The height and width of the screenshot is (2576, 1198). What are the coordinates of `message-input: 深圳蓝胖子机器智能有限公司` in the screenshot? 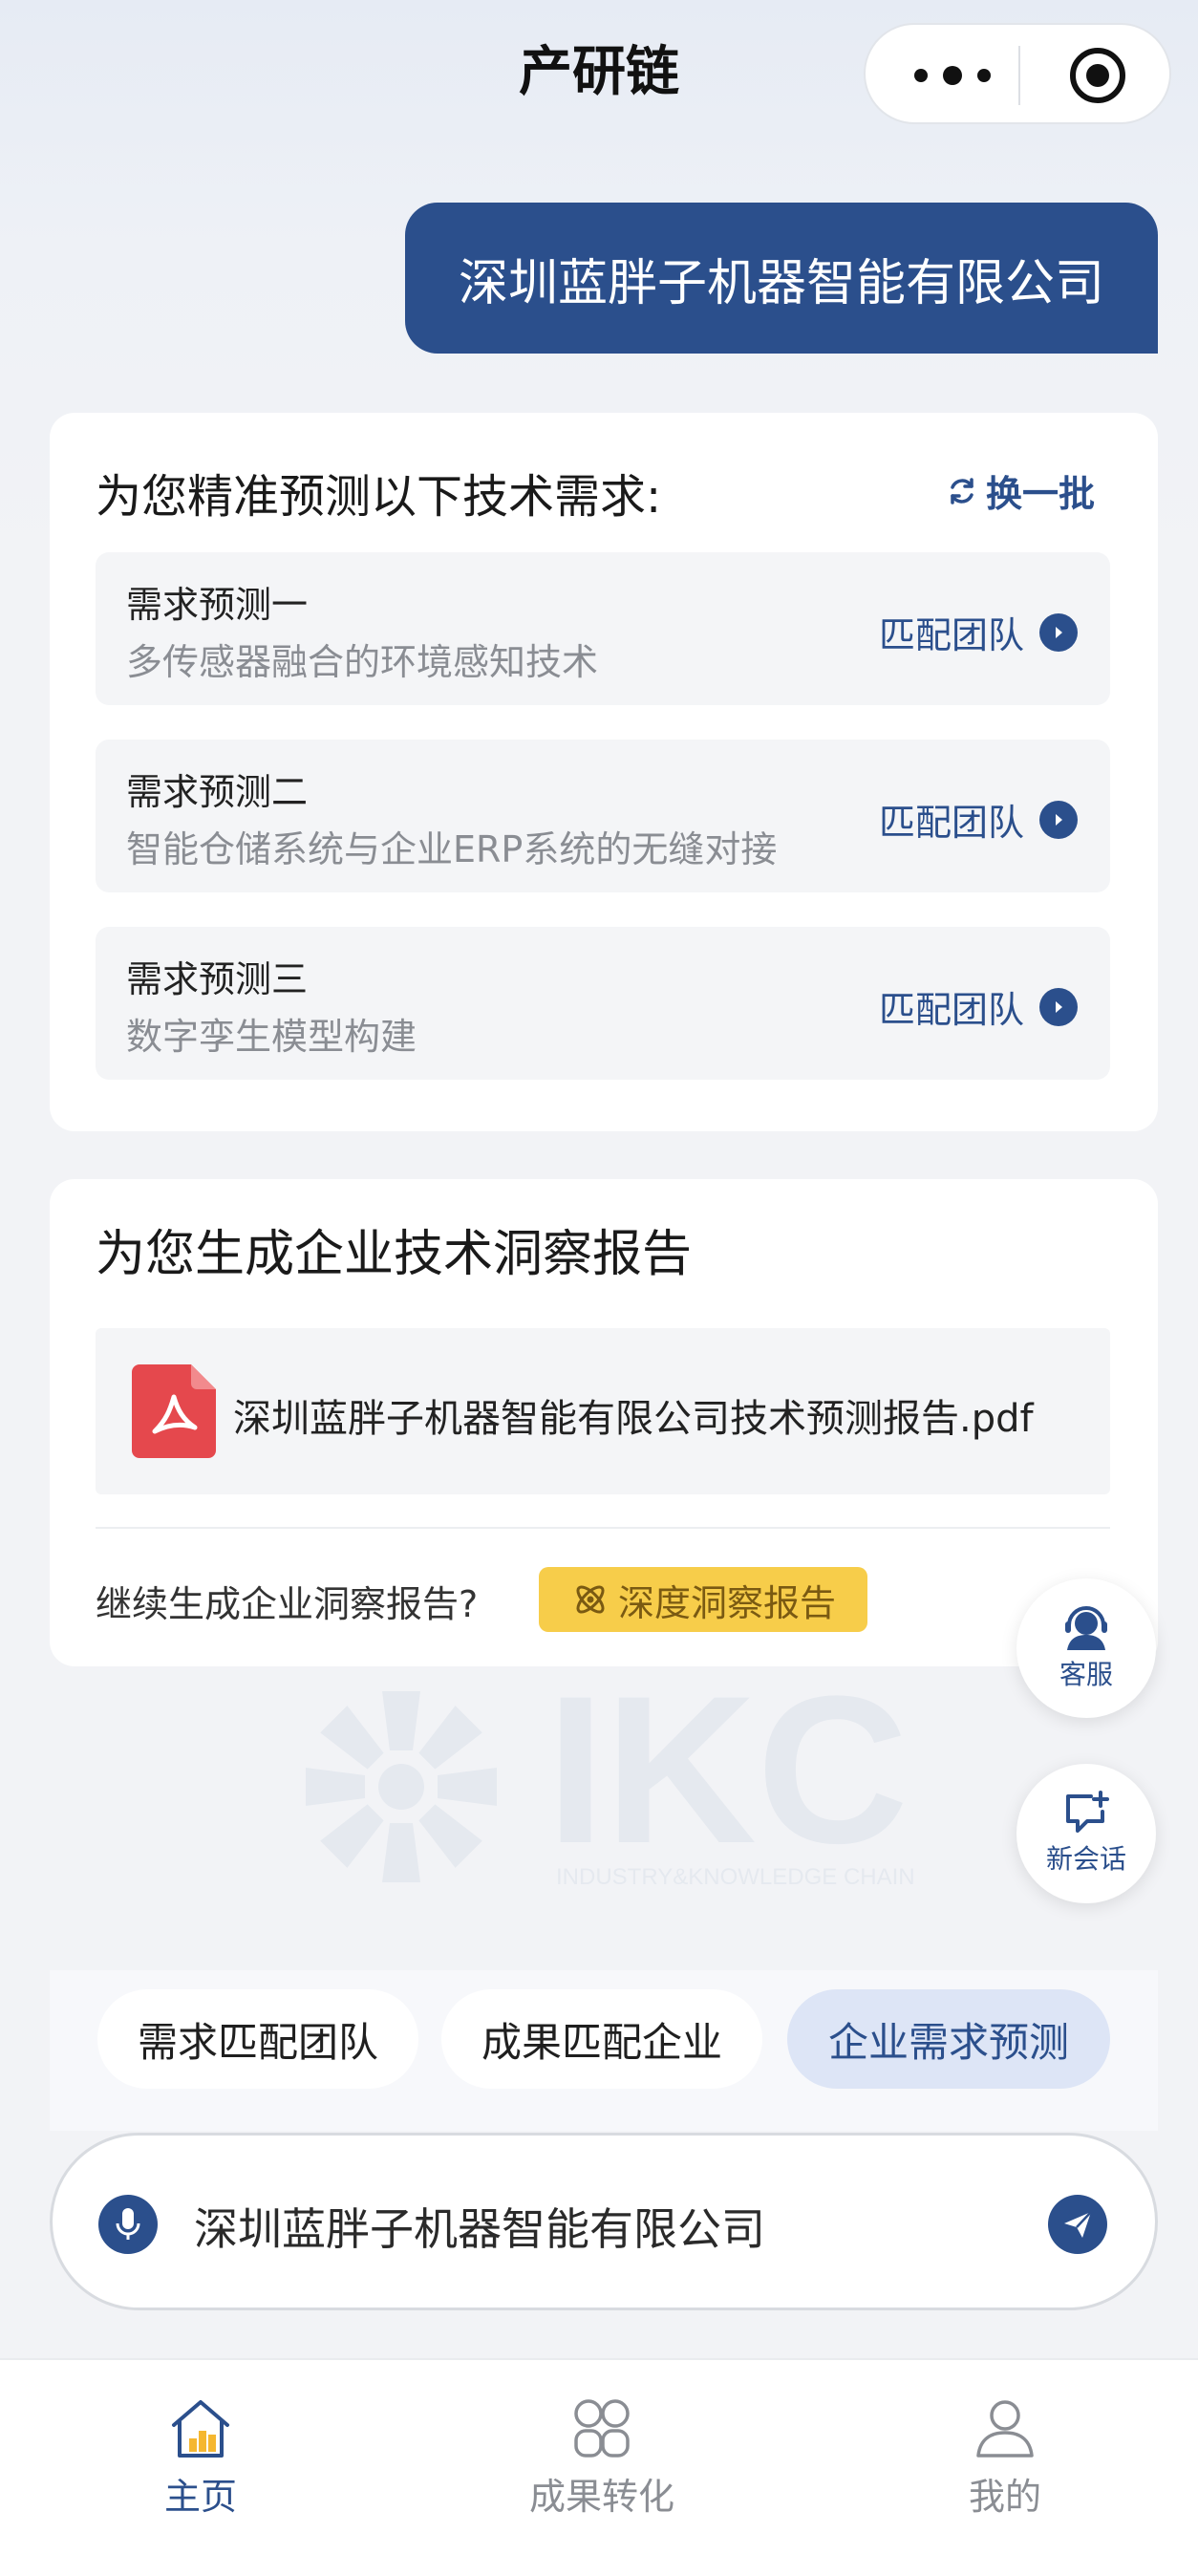 It's located at (604, 2221).